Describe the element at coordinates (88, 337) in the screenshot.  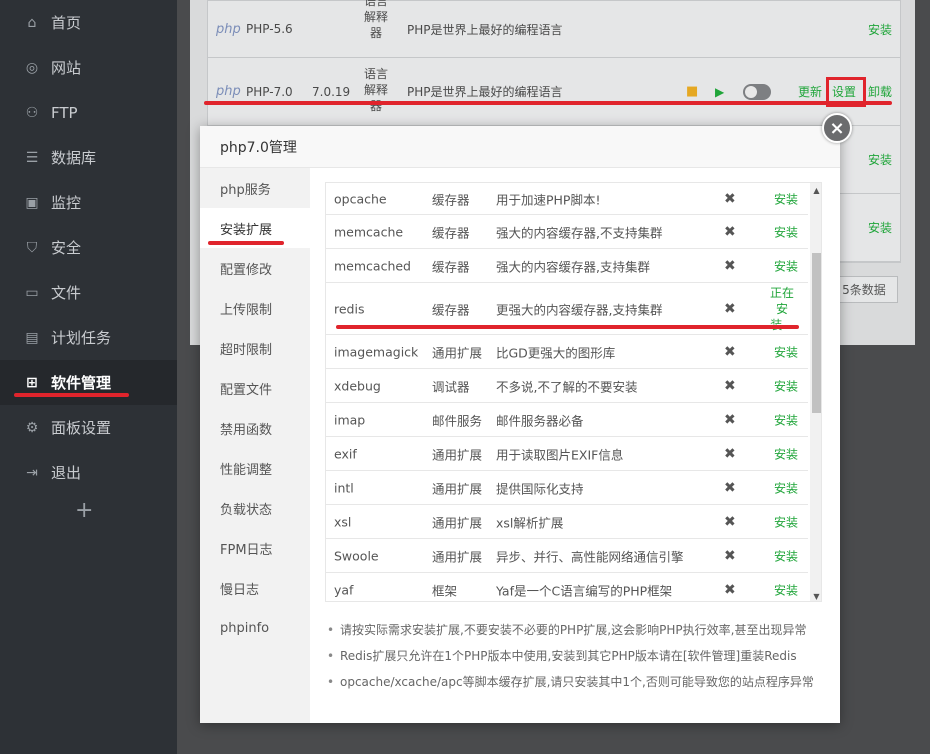
I see `sidebar-item-cron: ▤ 计划任务` at that location.